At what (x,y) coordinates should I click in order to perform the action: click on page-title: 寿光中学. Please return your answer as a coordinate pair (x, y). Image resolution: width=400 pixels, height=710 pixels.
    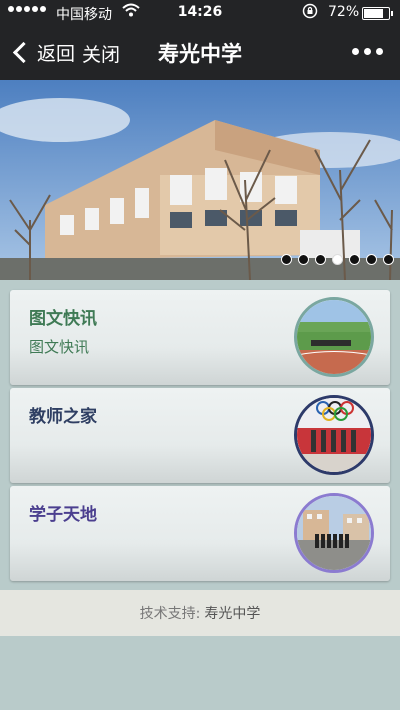
    Looking at the image, I should click on (200, 54).